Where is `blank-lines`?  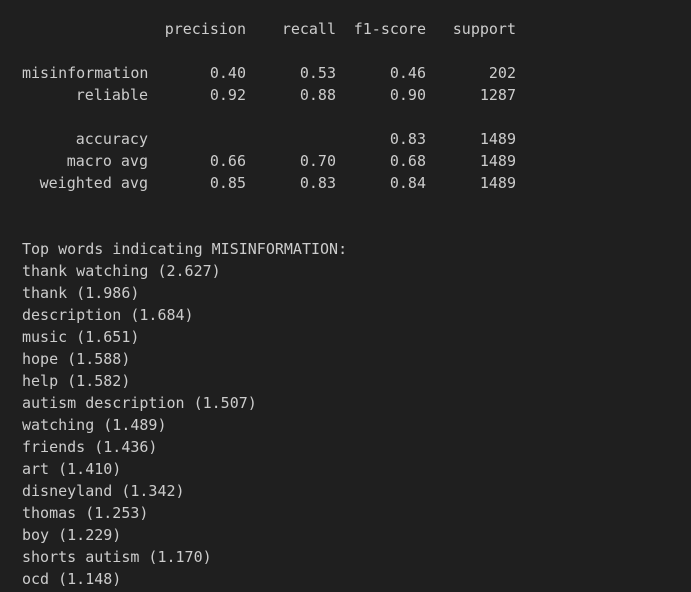
blank-lines is located at coordinates (356, 216).